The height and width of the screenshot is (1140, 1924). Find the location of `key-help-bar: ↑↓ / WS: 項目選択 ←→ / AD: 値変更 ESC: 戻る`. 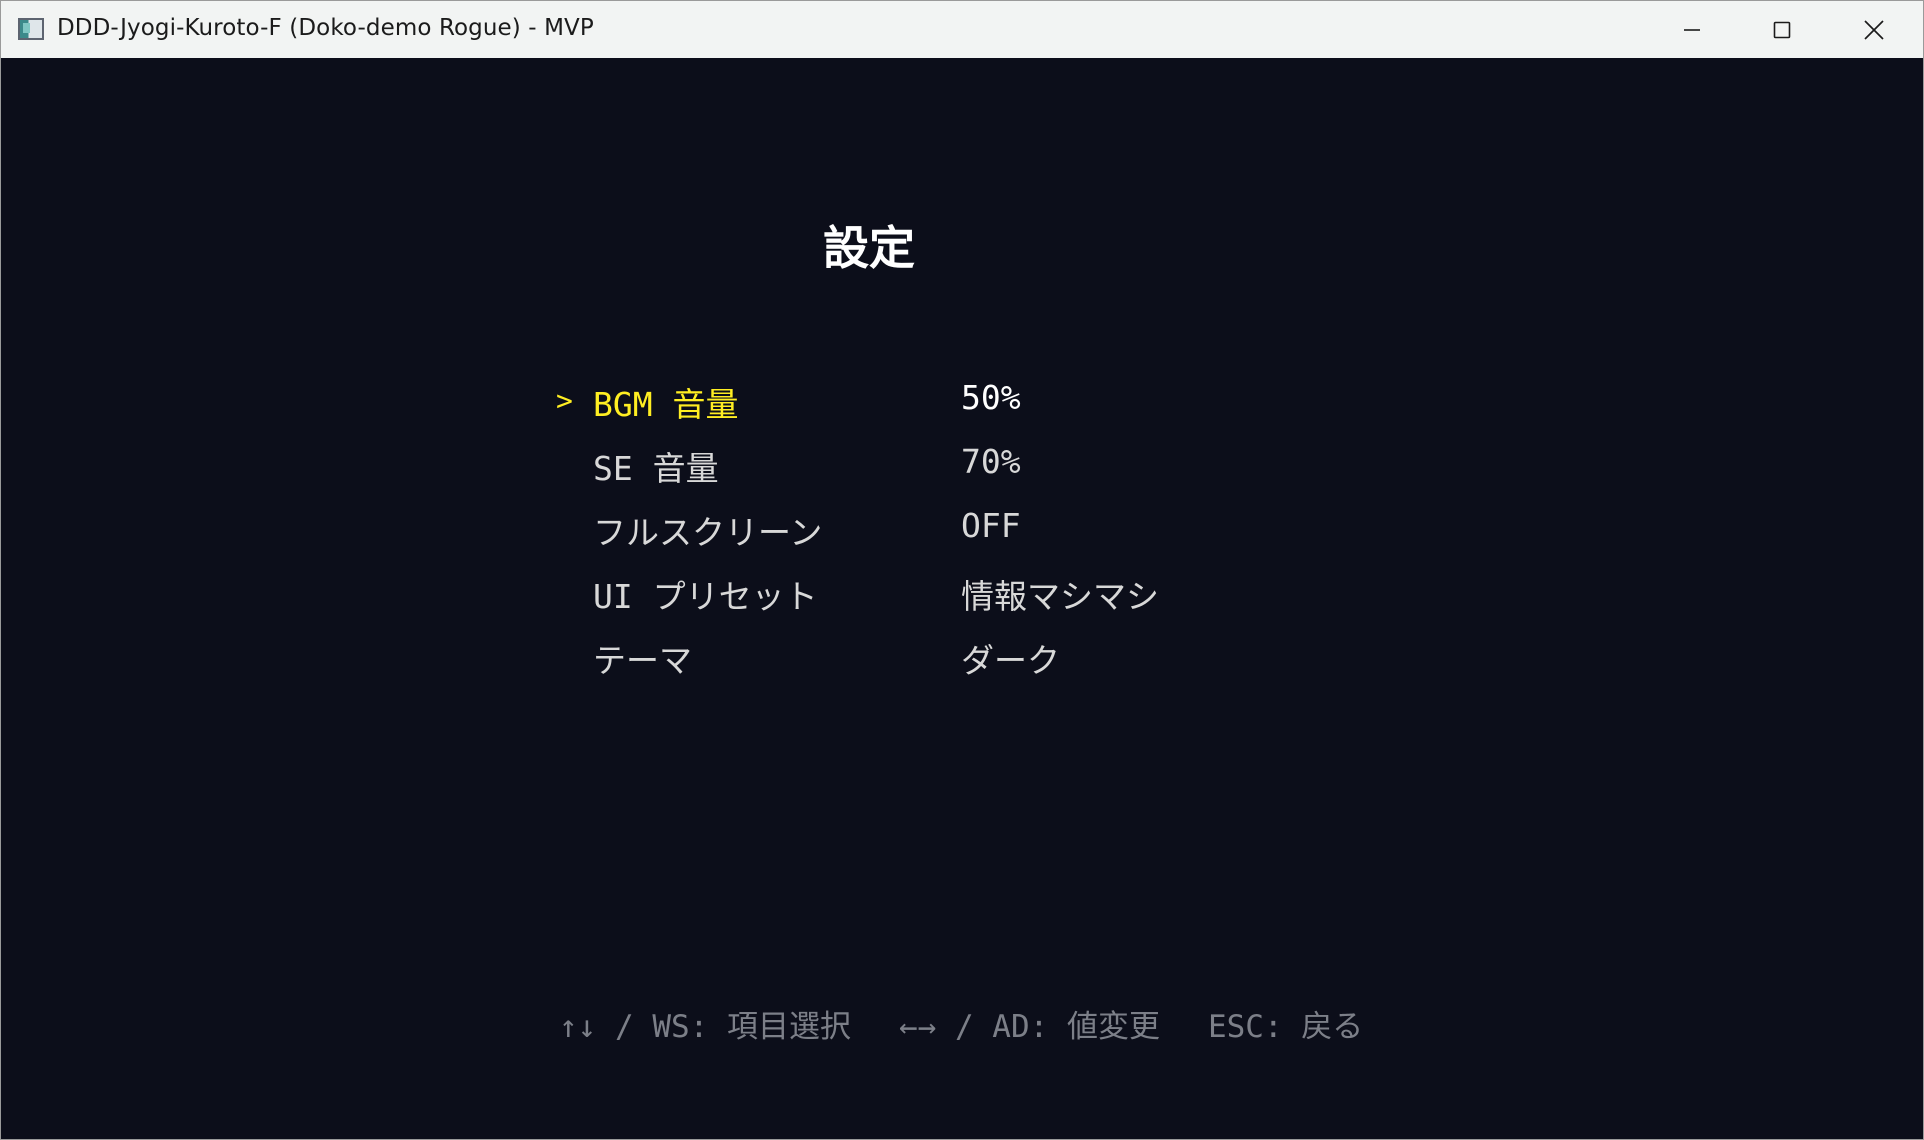

key-help-bar: ↑↓ / WS: 項目選択 ←→ / AD: 値変更 ESC: 戻る is located at coordinates (985, 1023).